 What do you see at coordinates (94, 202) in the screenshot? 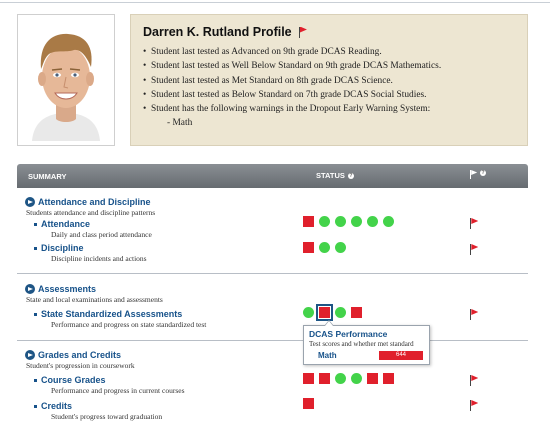
I see `section-title: Attendance and Discipline` at bounding box center [94, 202].